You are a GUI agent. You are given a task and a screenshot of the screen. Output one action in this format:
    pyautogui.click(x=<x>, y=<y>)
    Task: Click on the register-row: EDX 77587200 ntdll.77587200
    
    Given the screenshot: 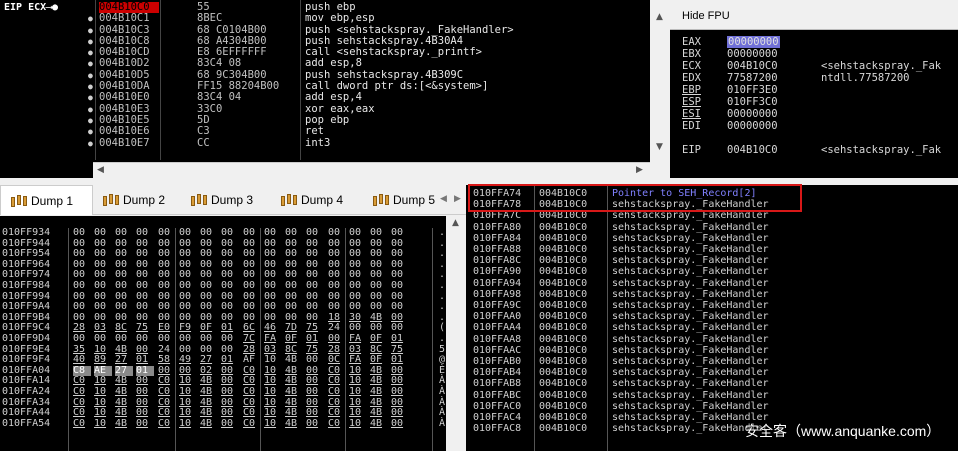 What is the action you would take?
    pyautogui.click(x=814, y=78)
    